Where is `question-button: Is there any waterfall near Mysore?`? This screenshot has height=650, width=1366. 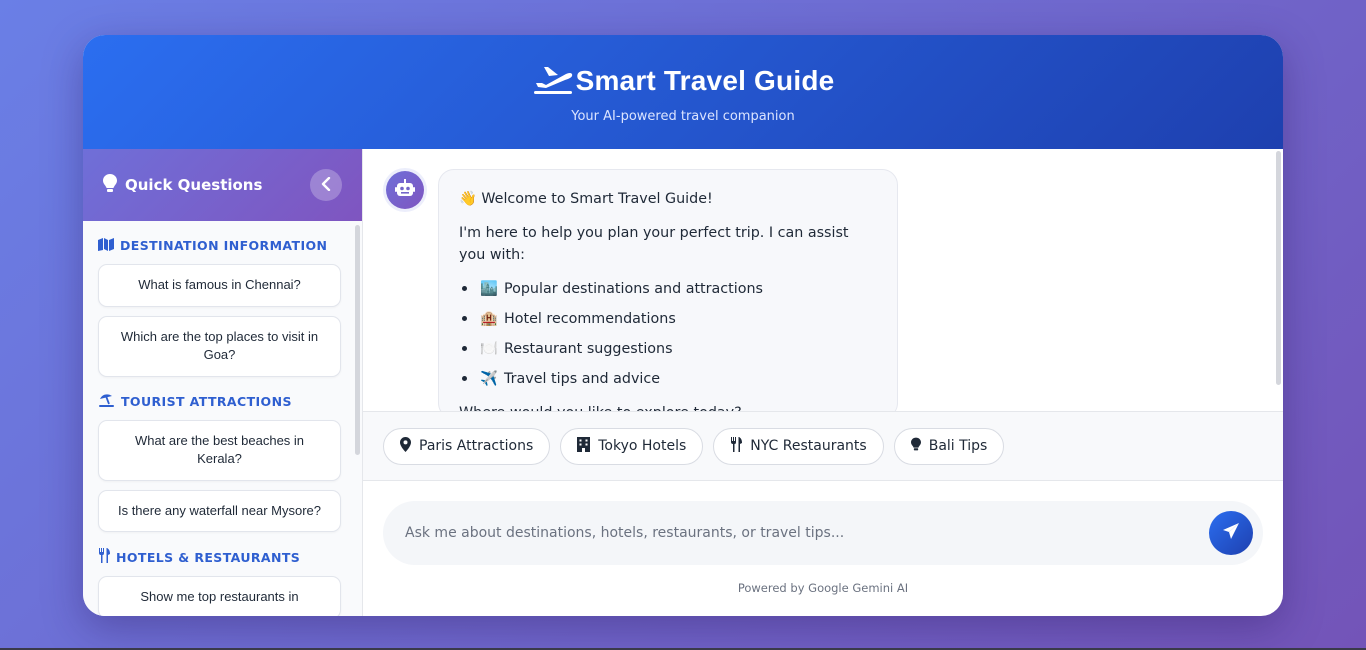
question-button: Is there any waterfall near Mysore? is located at coordinates (219, 510).